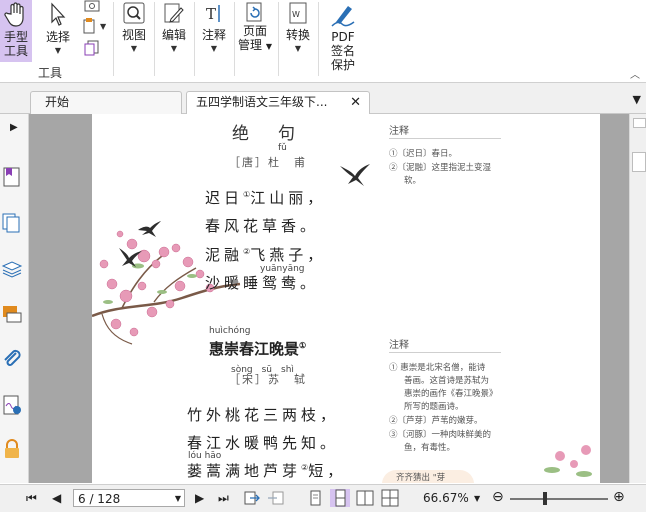 This screenshot has width=646, height=512. I want to click on status-bar: ⏮ ◀ 6 / 128 ▼ ▶ ⏭ 66.67% ▼ ⊖ ⊕, so click(323, 498).